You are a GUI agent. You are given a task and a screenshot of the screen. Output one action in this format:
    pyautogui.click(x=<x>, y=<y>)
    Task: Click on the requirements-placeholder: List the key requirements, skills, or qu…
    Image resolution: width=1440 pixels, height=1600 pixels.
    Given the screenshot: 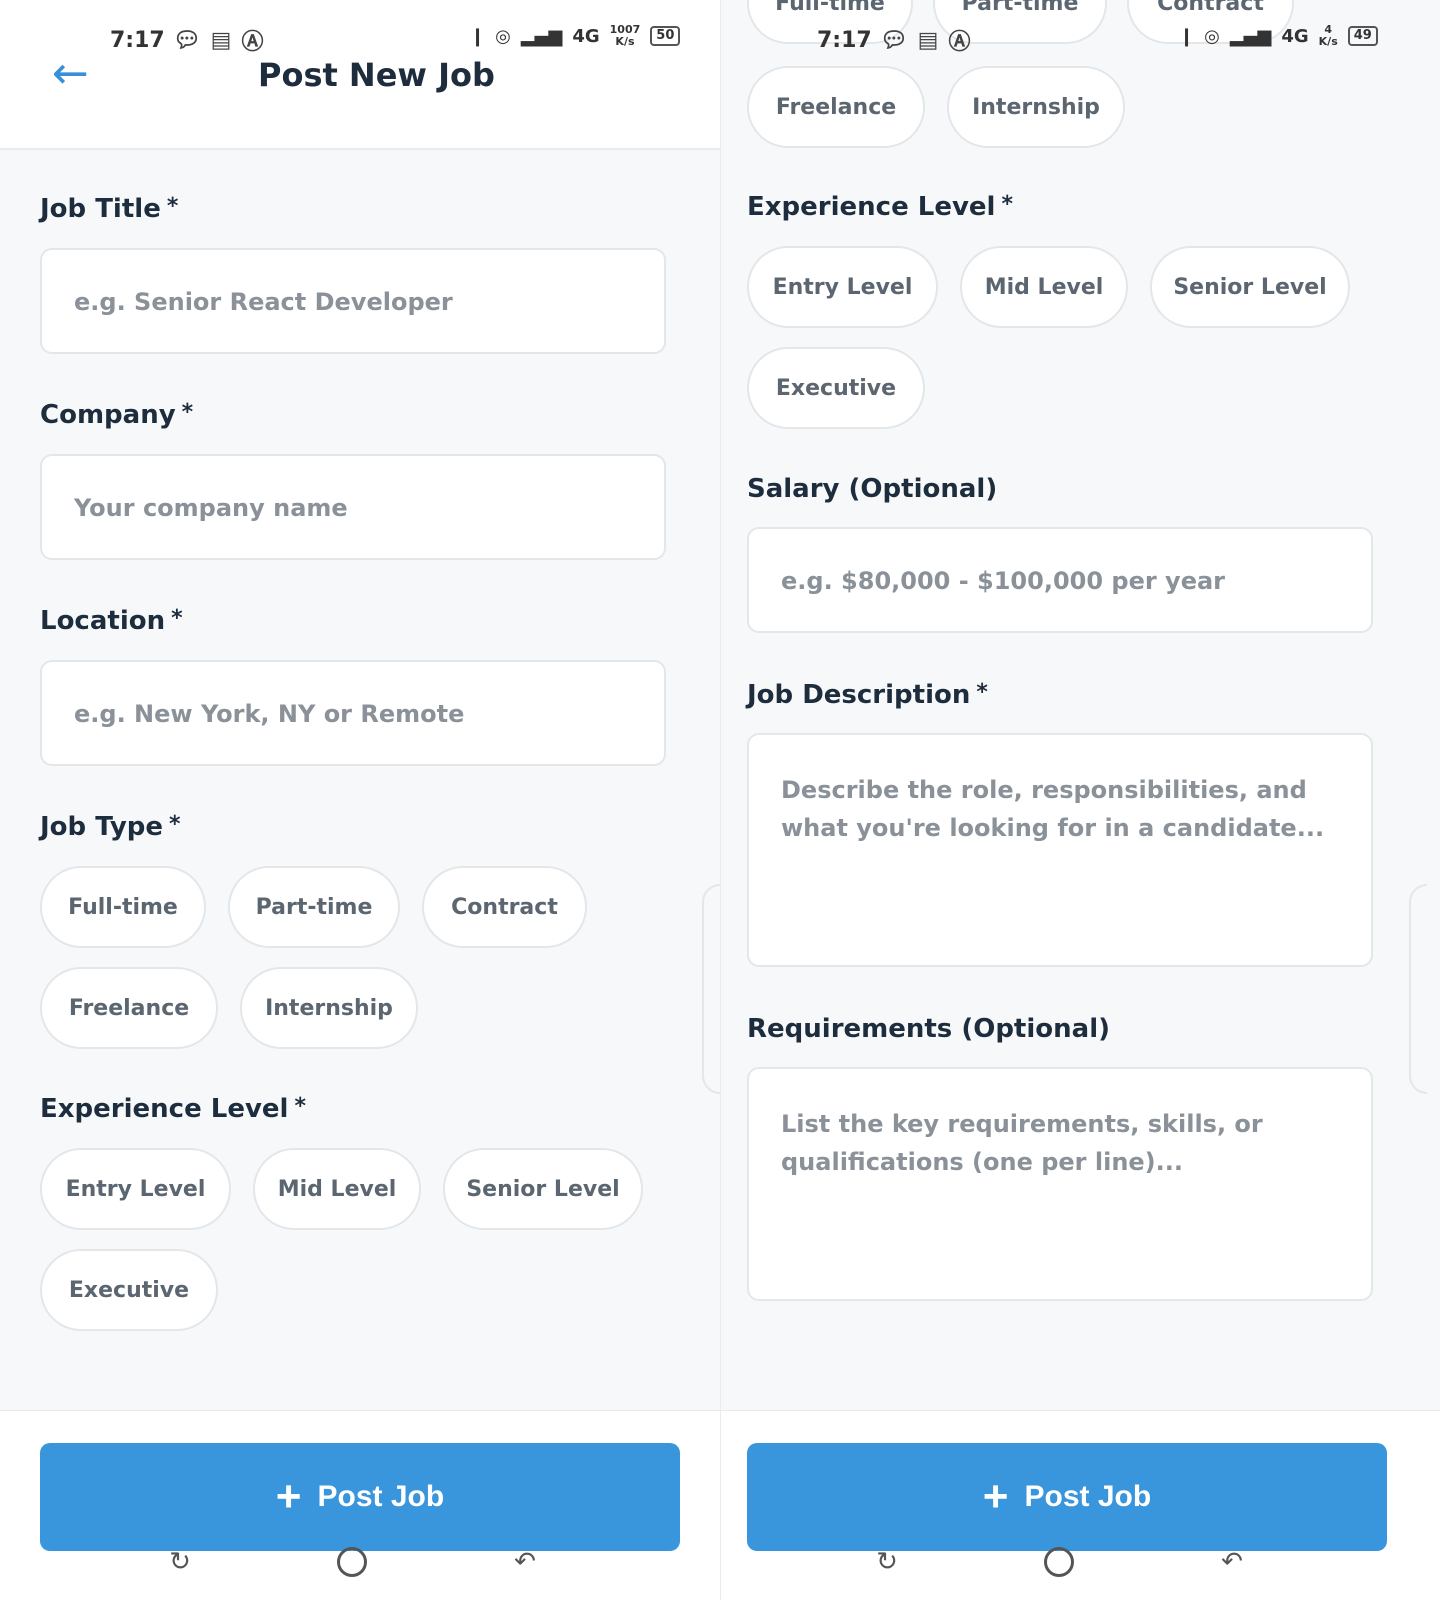 What is the action you would take?
    pyautogui.click(x=1022, y=1143)
    